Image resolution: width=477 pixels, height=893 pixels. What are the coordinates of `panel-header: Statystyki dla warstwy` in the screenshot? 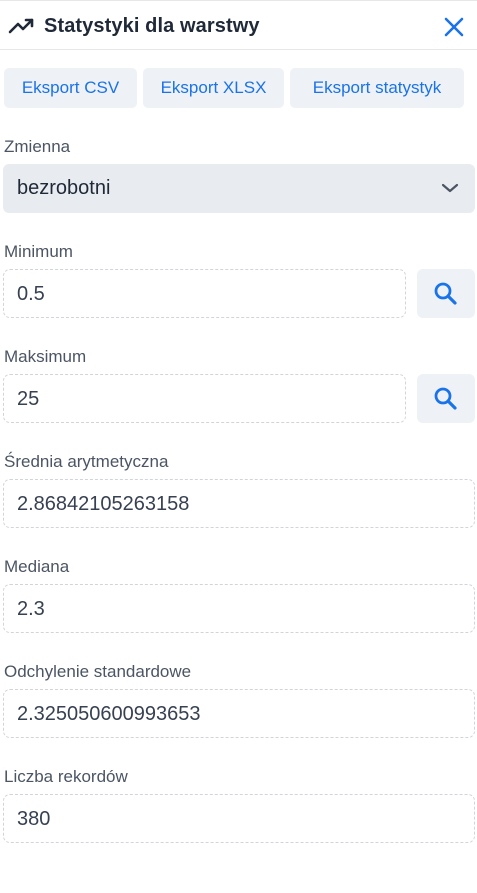 It's located at (238, 25).